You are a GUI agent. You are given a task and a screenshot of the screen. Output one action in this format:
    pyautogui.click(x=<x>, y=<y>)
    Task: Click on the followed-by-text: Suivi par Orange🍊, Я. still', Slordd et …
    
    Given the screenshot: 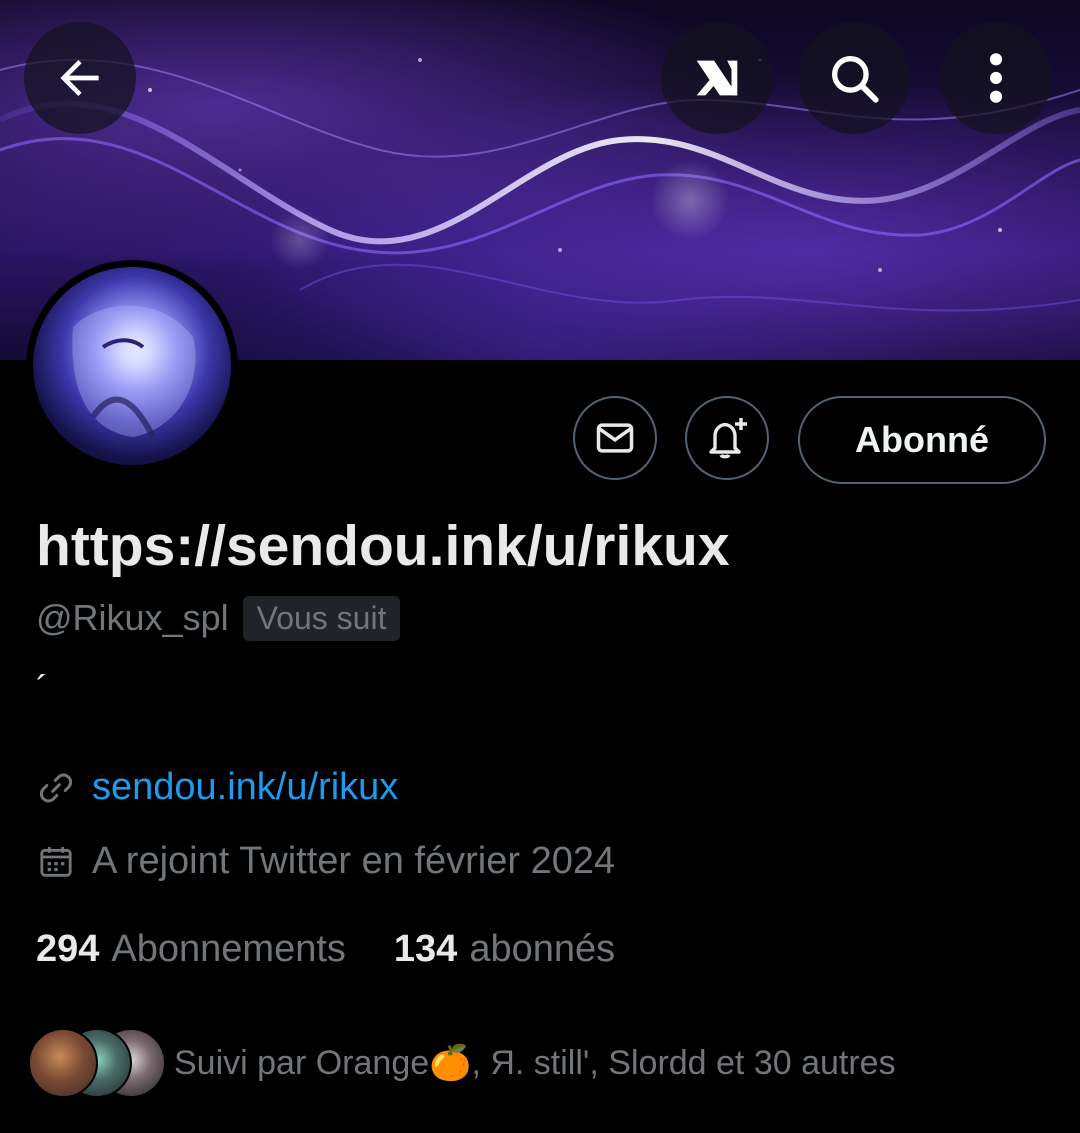 What is the action you would take?
    pyautogui.click(x=535, y=1063)
    